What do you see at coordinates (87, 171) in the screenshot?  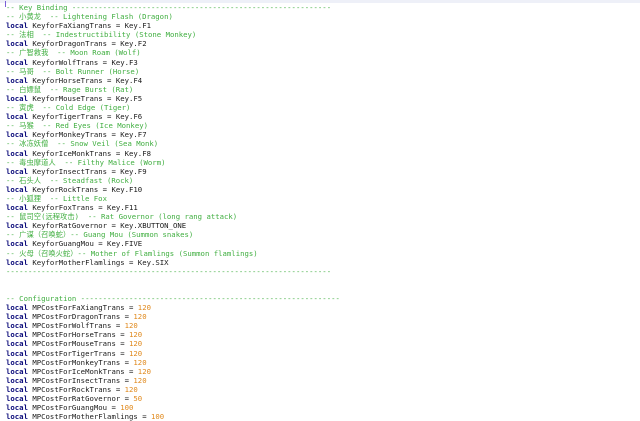 I see `key-binding-assignment: KeyforInsectTrans = Key.F9` at bounding box center [87, 171].